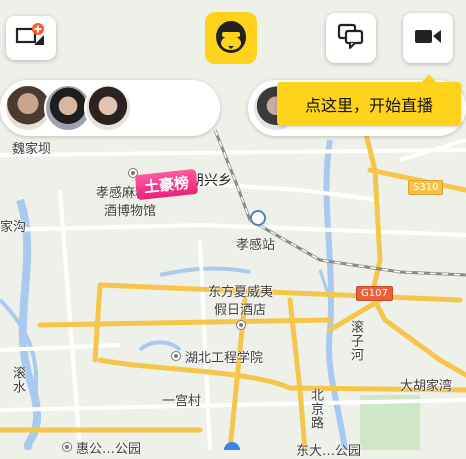 The height and width of the screenshot is (459, 466). I want to click on bear-logo-icon, so click(231, 38).